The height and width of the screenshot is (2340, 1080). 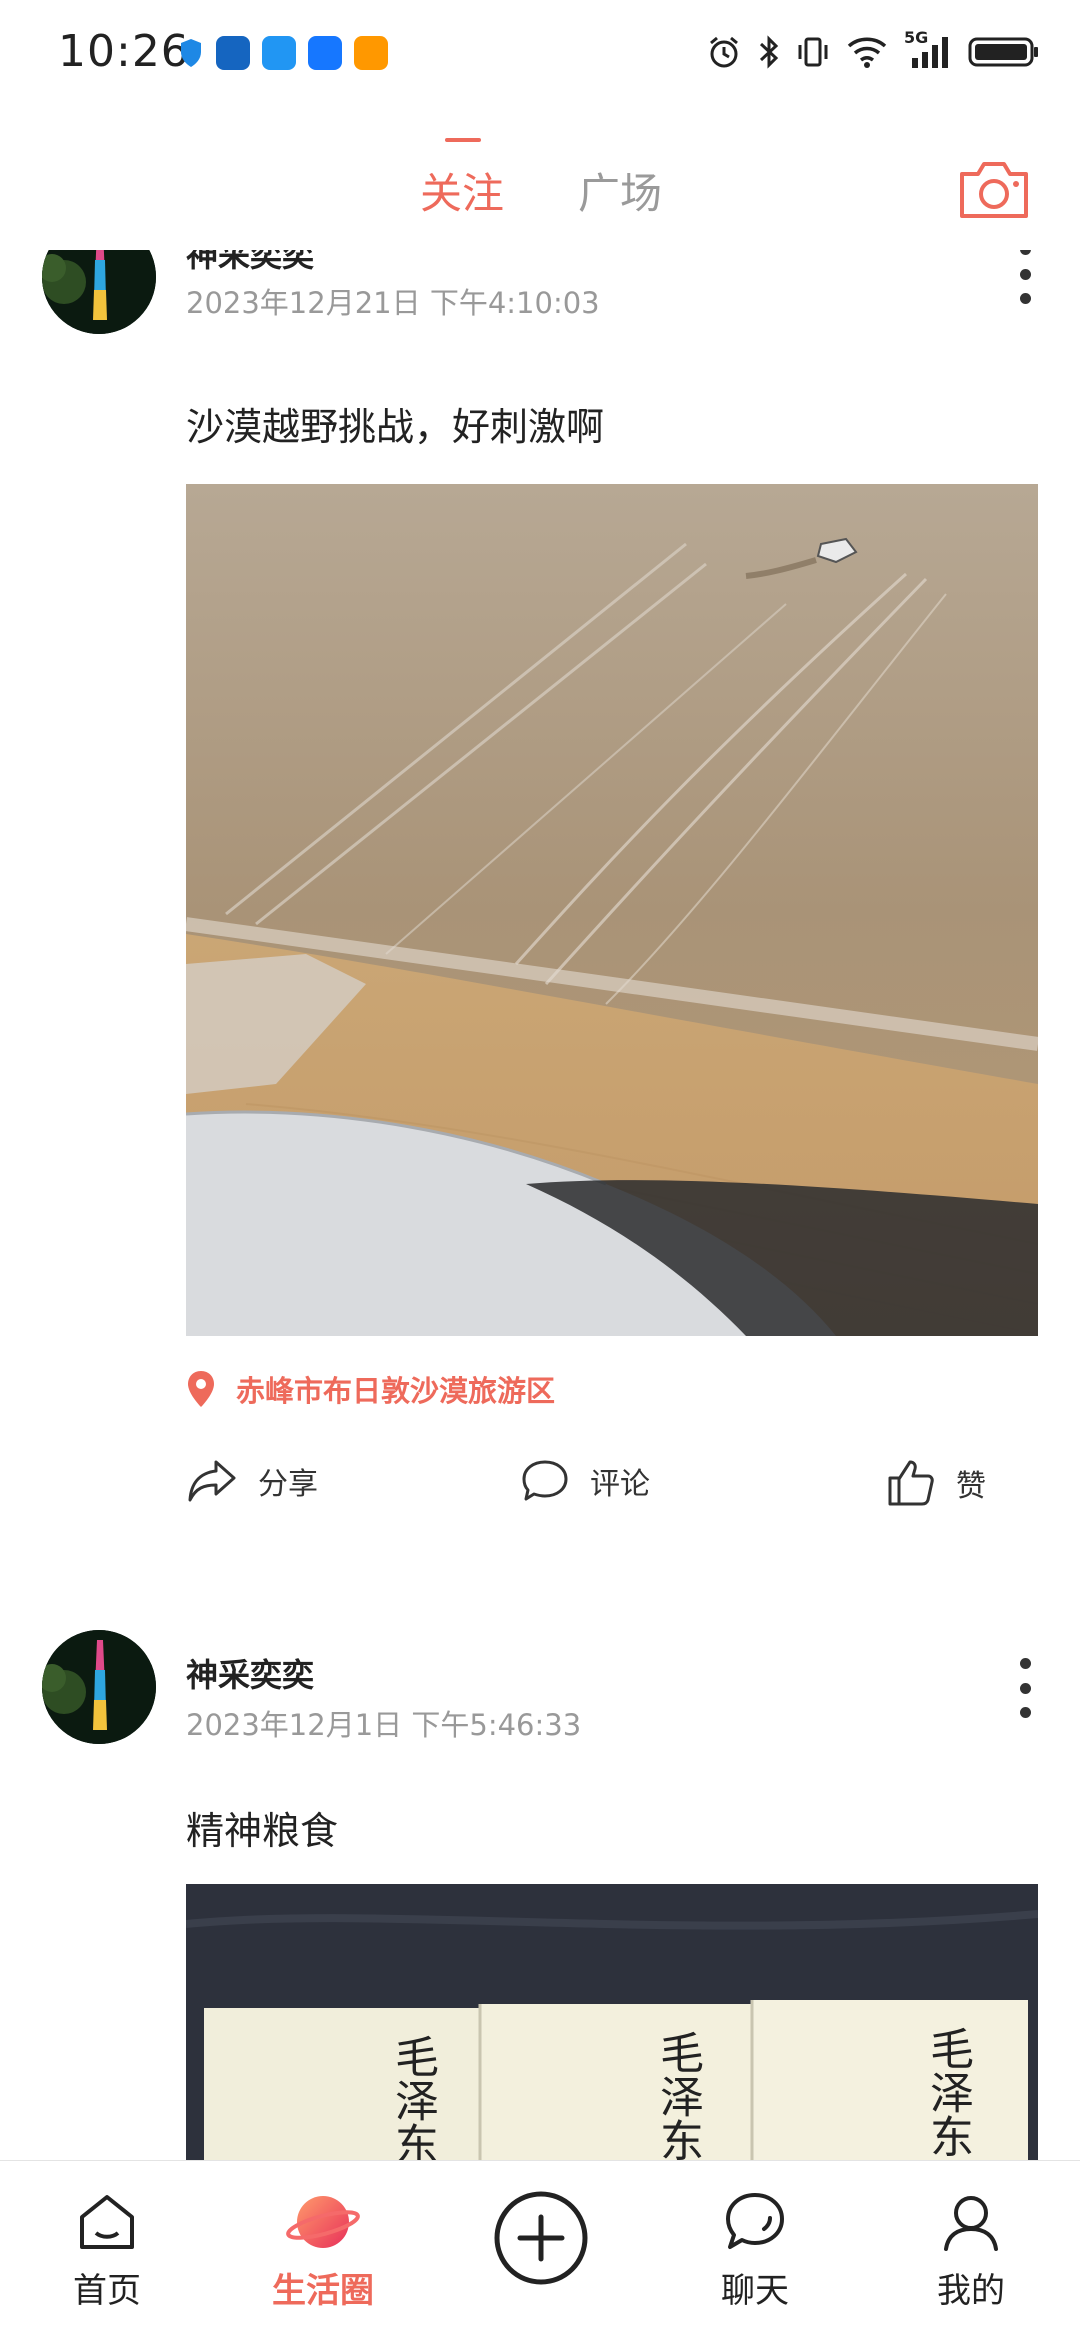 What do you see at coordinates (462, 190) in the screenshot?
I see `tab-follow: 关注` at bounding box center [462, 190].